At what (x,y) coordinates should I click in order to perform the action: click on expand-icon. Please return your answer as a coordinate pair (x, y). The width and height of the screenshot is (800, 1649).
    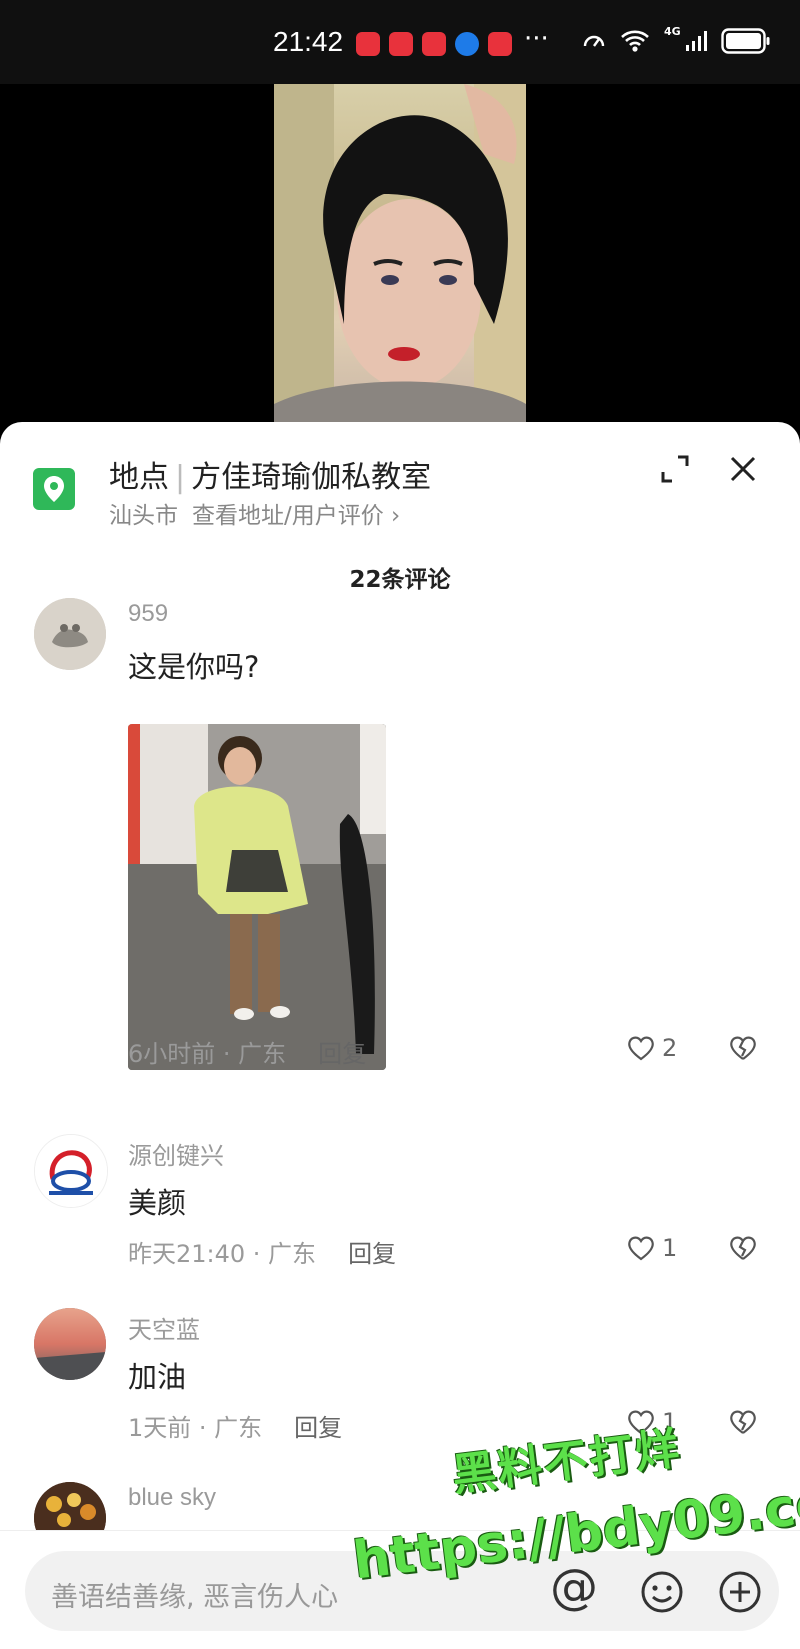
    Looking at the image, I should click on (675, 469).